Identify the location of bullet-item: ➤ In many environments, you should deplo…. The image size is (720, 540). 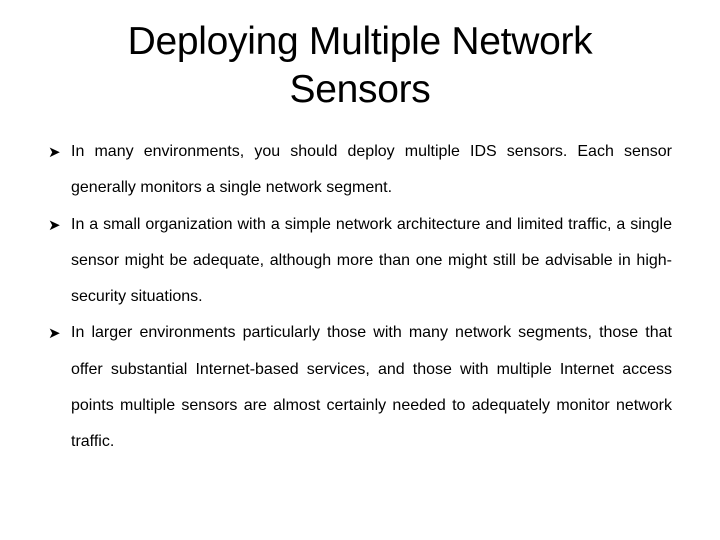
(360, 170).